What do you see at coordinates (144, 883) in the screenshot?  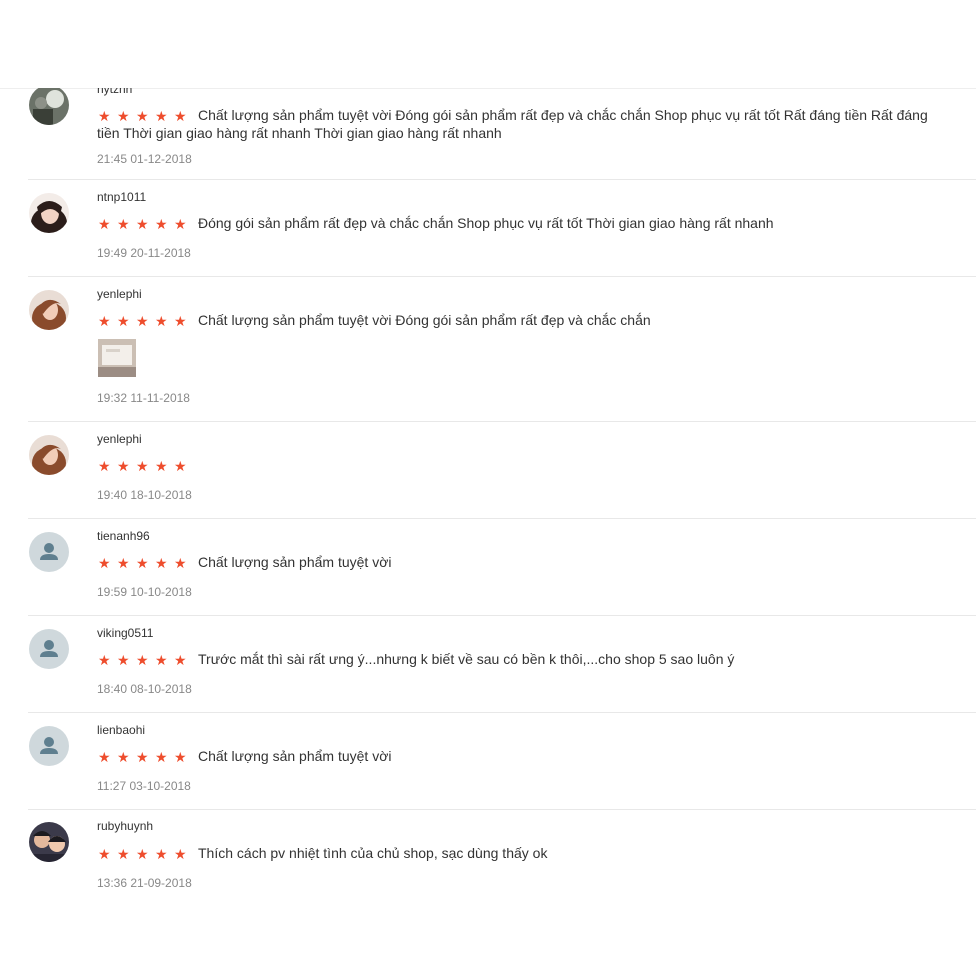 I see `review-time: 13:36 21-09-2018` at bounding box center [144, 883].